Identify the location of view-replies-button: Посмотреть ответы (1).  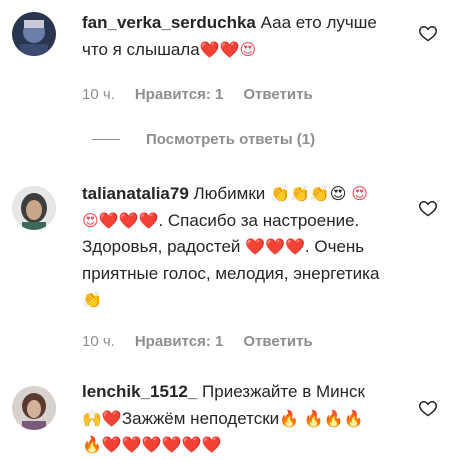
(203, 139).